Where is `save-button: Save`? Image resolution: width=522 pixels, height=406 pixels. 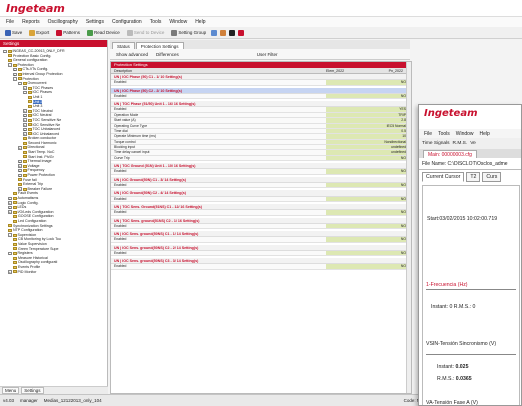
save-button: Save is located at coordinates (13, 32).